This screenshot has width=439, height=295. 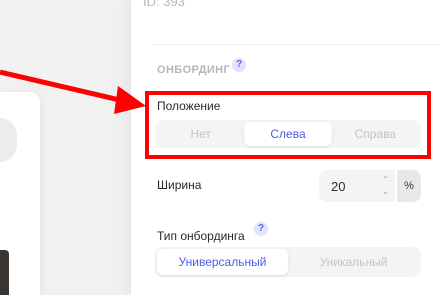 What do you see at coordinates (179, 185) in the screenshot?
I see `width-label: Ширина` at bounding box center [179, 185].